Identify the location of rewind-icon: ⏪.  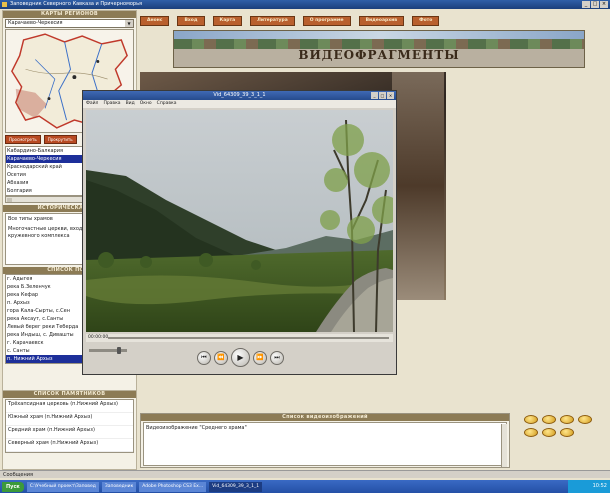
(221, 357).